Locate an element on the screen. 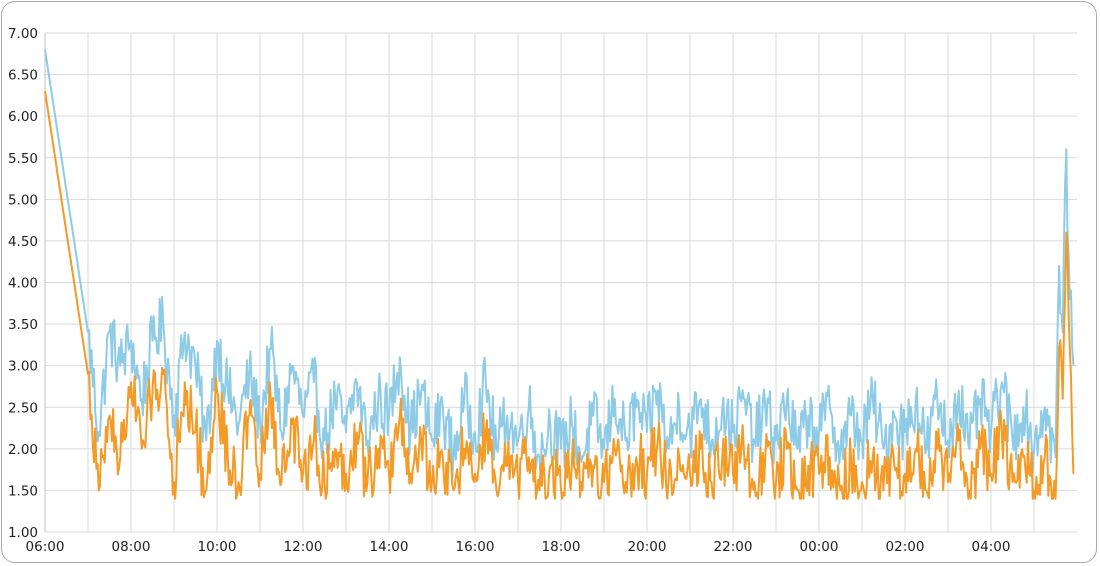 This screenshot has width=1100, height=566. y-tick-label: 7.00 is located at coordinates (23, 34).